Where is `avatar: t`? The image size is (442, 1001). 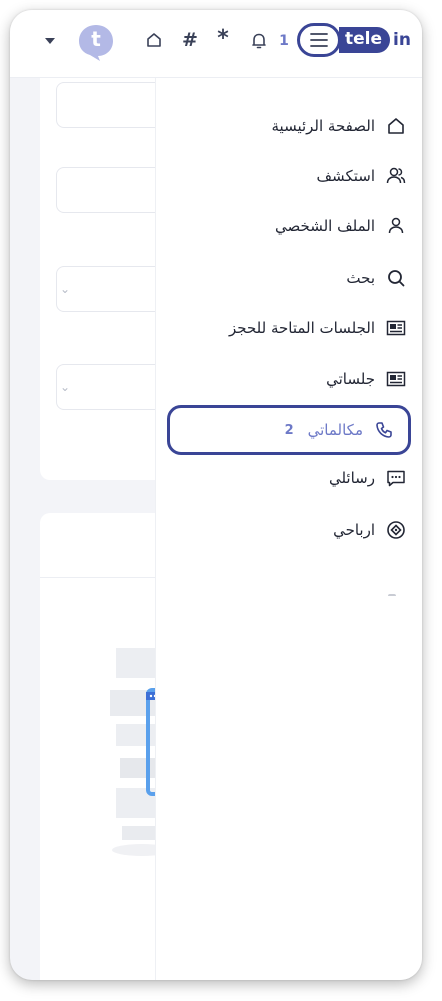
avatar: t is located at coordinates (96, 42).